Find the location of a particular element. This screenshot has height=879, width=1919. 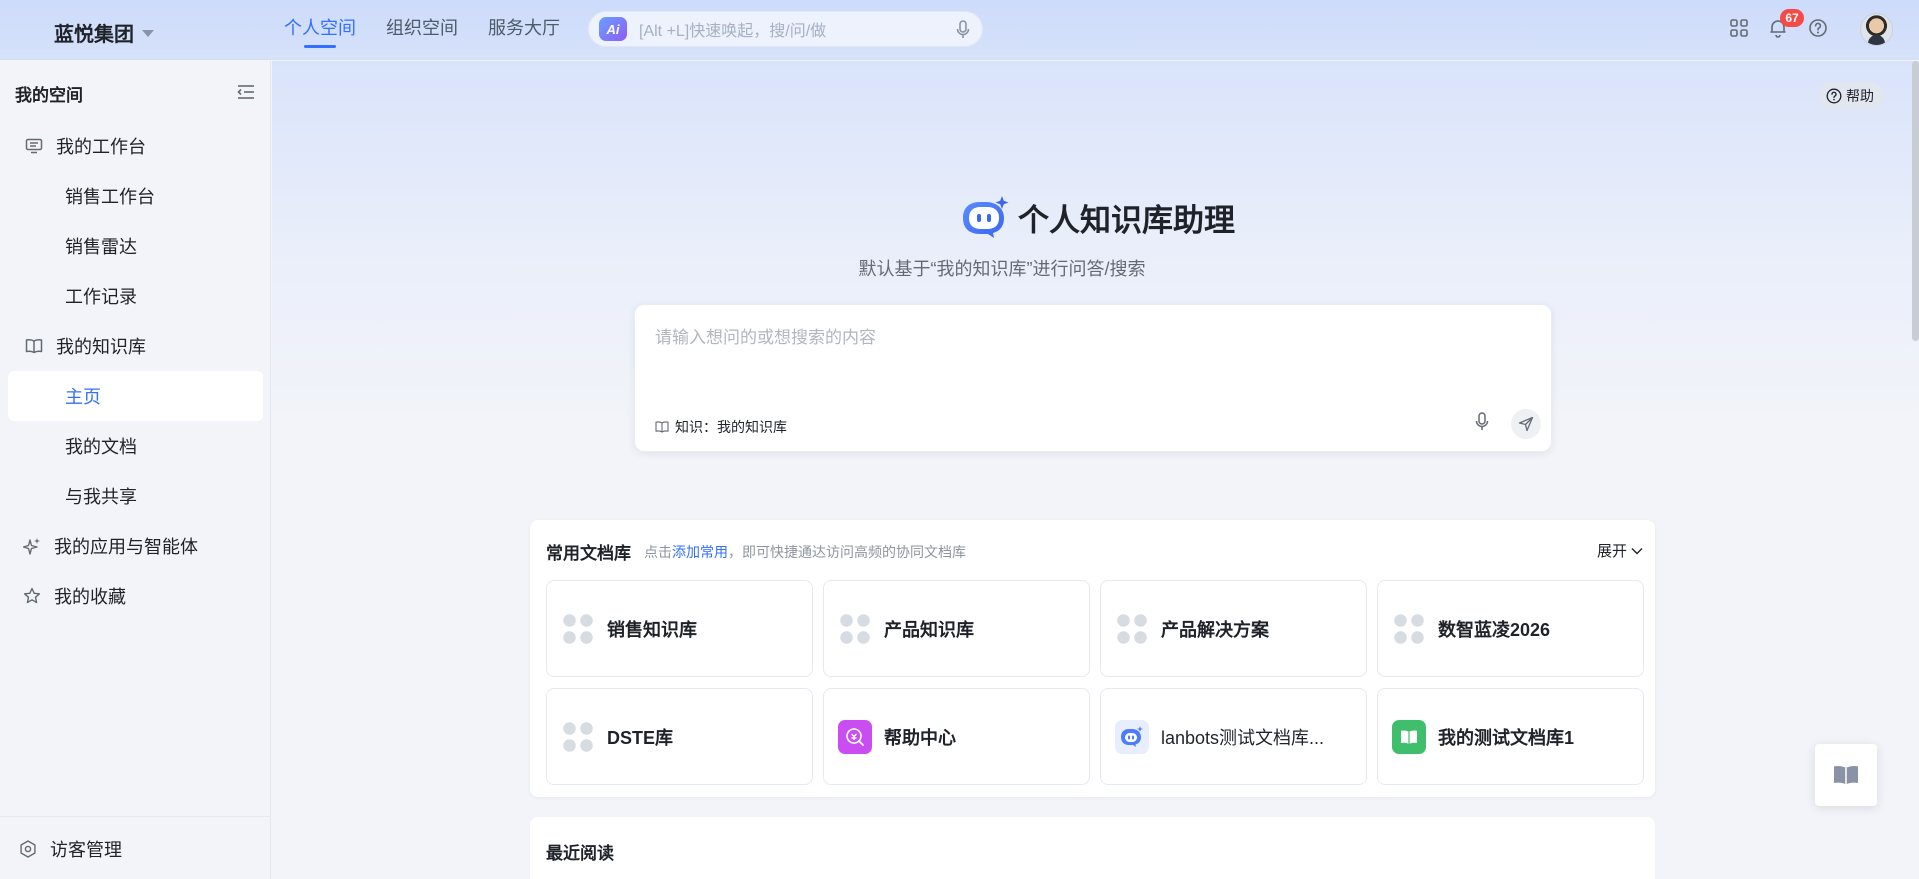

common-libraries-title: 常用文档库 is located at coordinates (588, 553).